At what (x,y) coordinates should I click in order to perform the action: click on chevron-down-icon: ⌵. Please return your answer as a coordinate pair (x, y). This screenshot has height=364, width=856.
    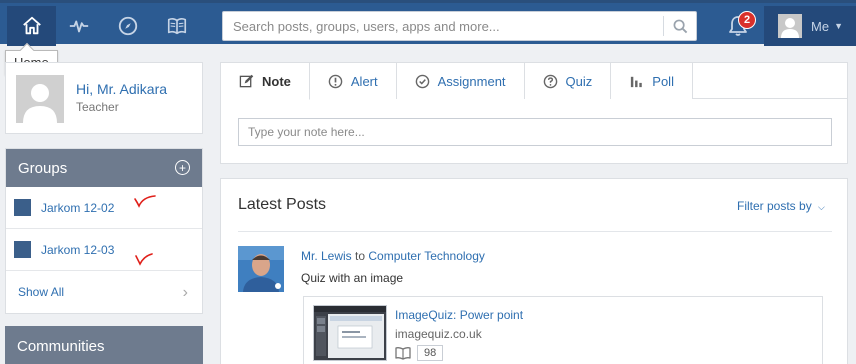
    Looking at the image, I should click on (821, 207).